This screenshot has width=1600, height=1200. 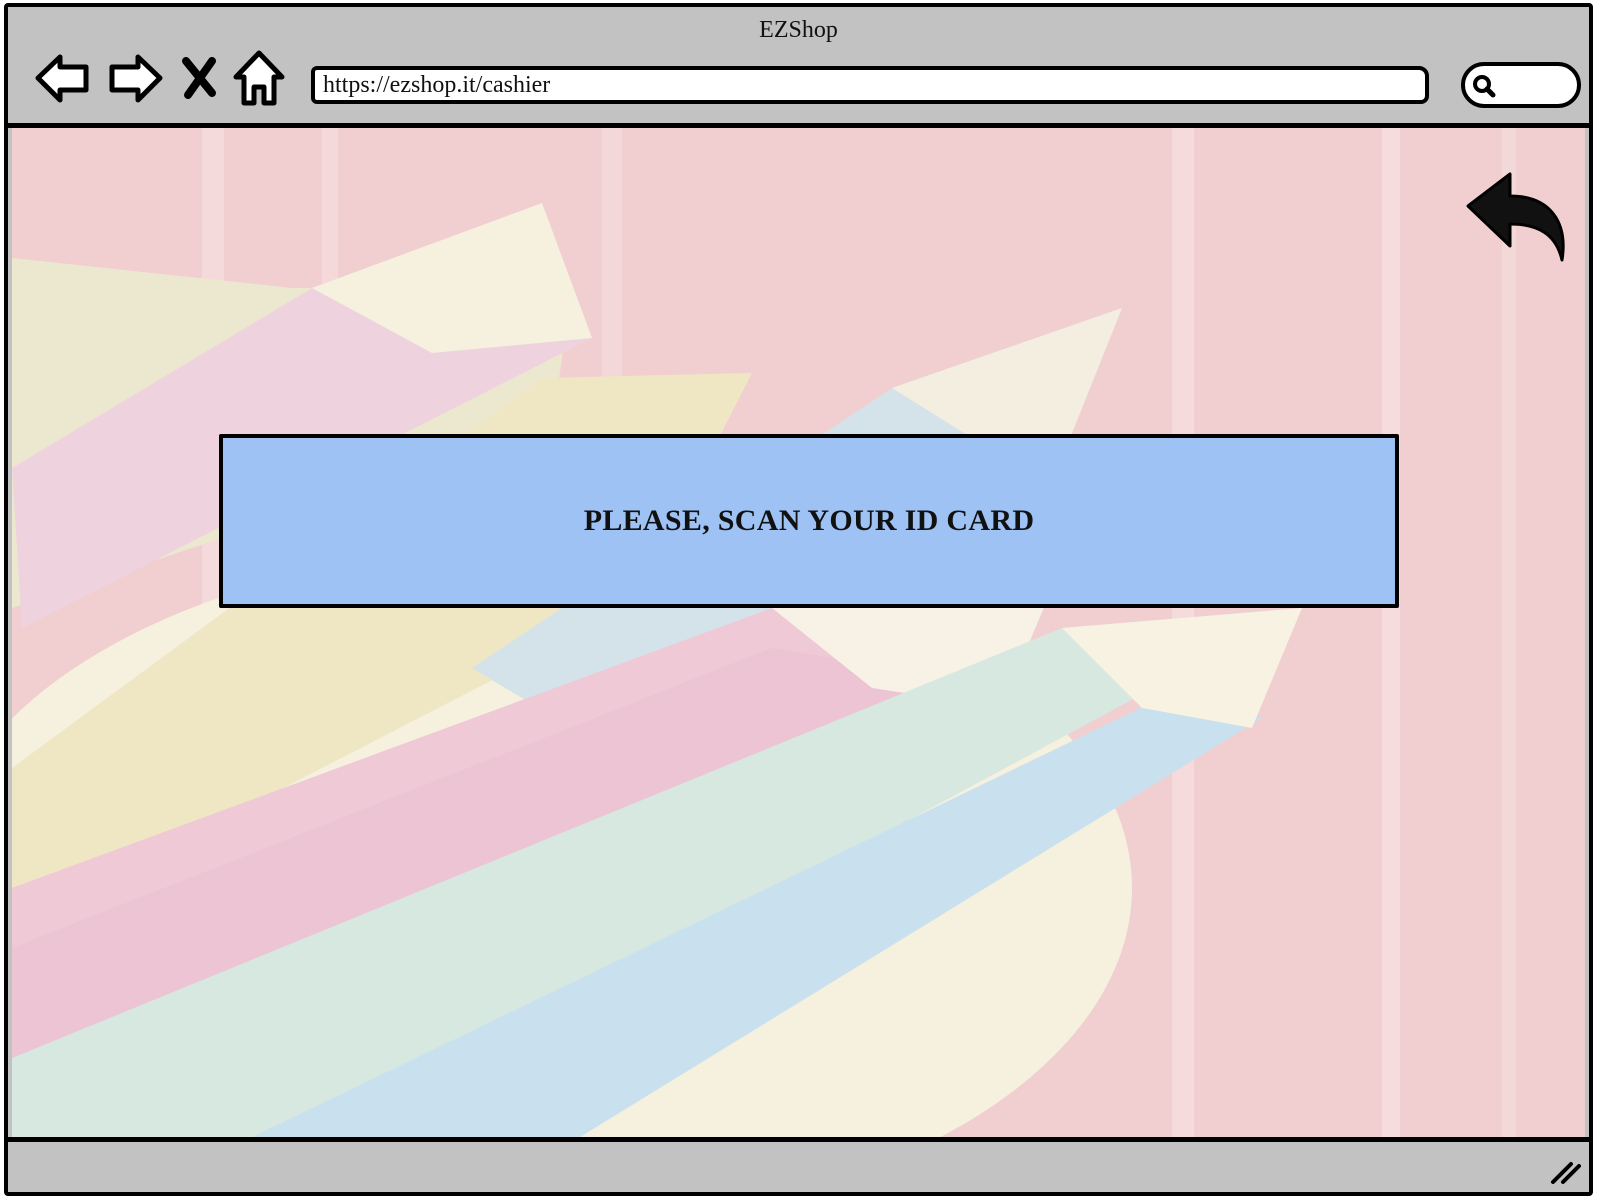 What do you see at coordinates (1521, 85) in the screenshot?
I see `search-input` at bounding box center [1521, 85].